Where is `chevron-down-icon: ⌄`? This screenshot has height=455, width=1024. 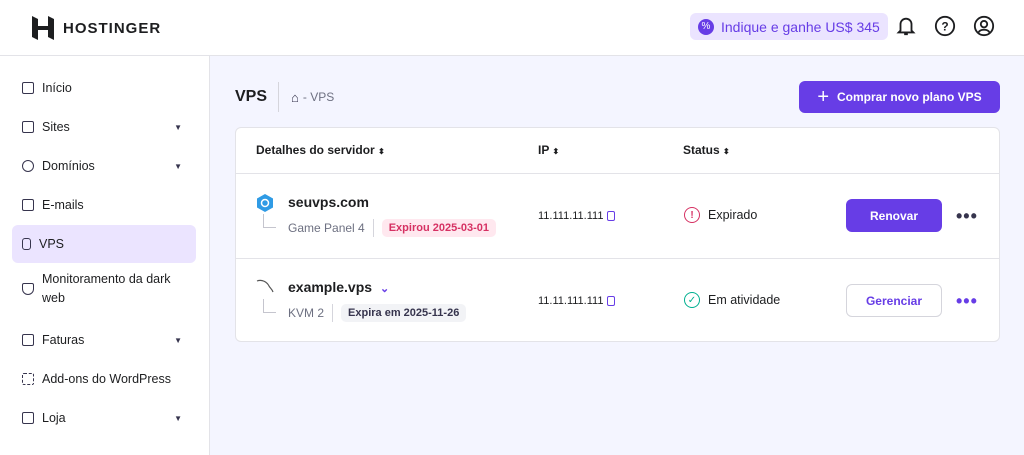 chevron-down-icon: ⌄ is located at coordinates (384, 289).